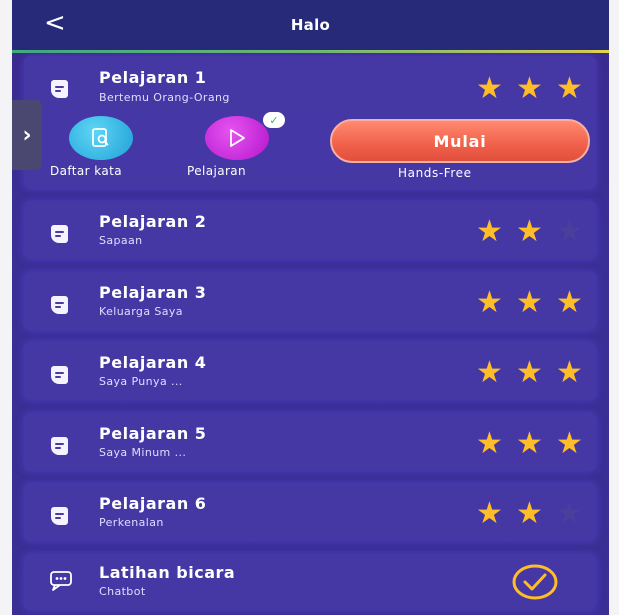  What do you see at coordinates (153, 77) in the screenshot?
I see `lesson-title: Pelajaran 1` at bounding box center [153, 77].